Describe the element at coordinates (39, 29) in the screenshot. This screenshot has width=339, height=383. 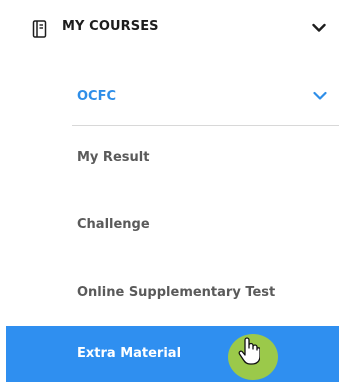
I see `notebook-icon` at that location.